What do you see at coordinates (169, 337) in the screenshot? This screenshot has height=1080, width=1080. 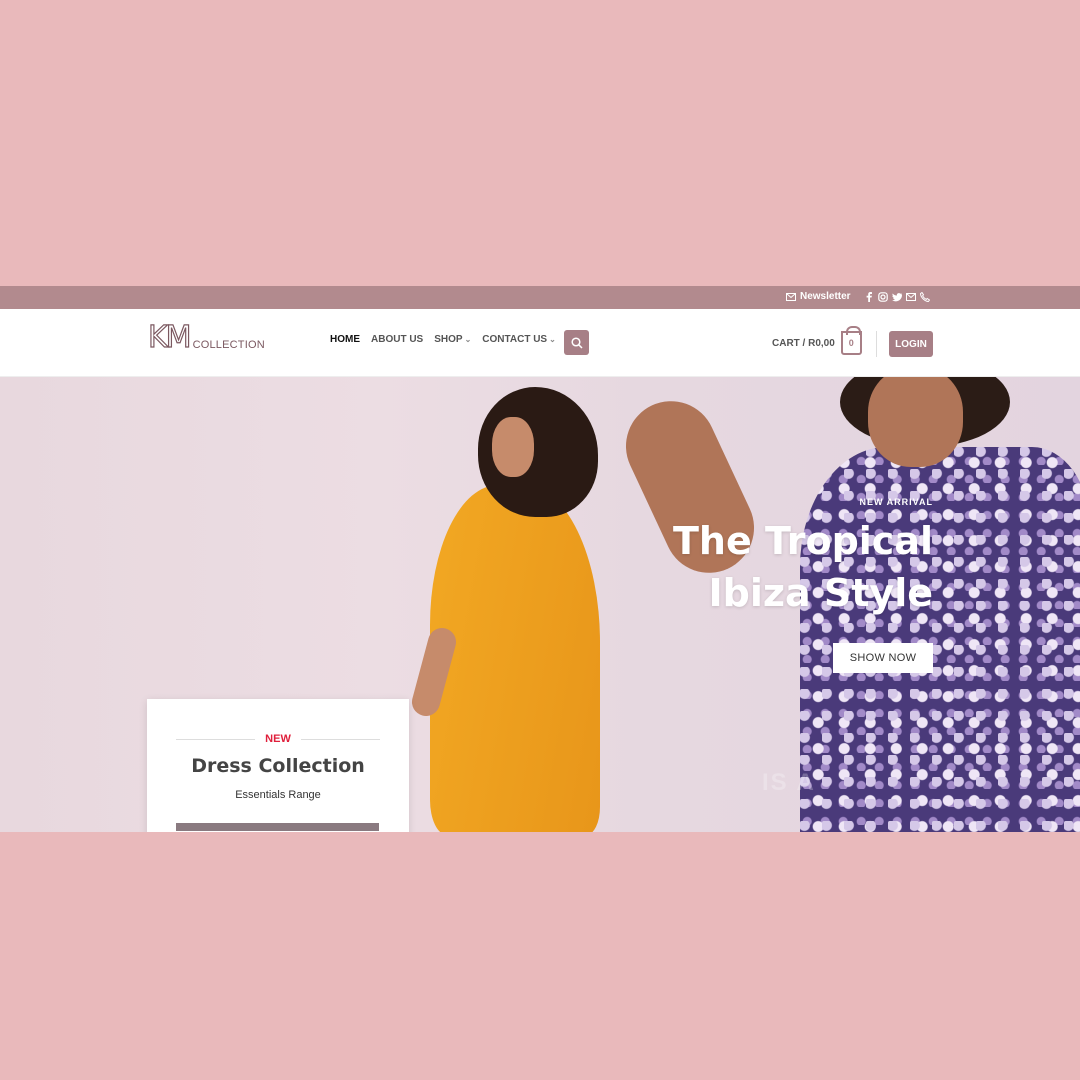 I see `logo-mark: KM` at bounding box center [169, 337].